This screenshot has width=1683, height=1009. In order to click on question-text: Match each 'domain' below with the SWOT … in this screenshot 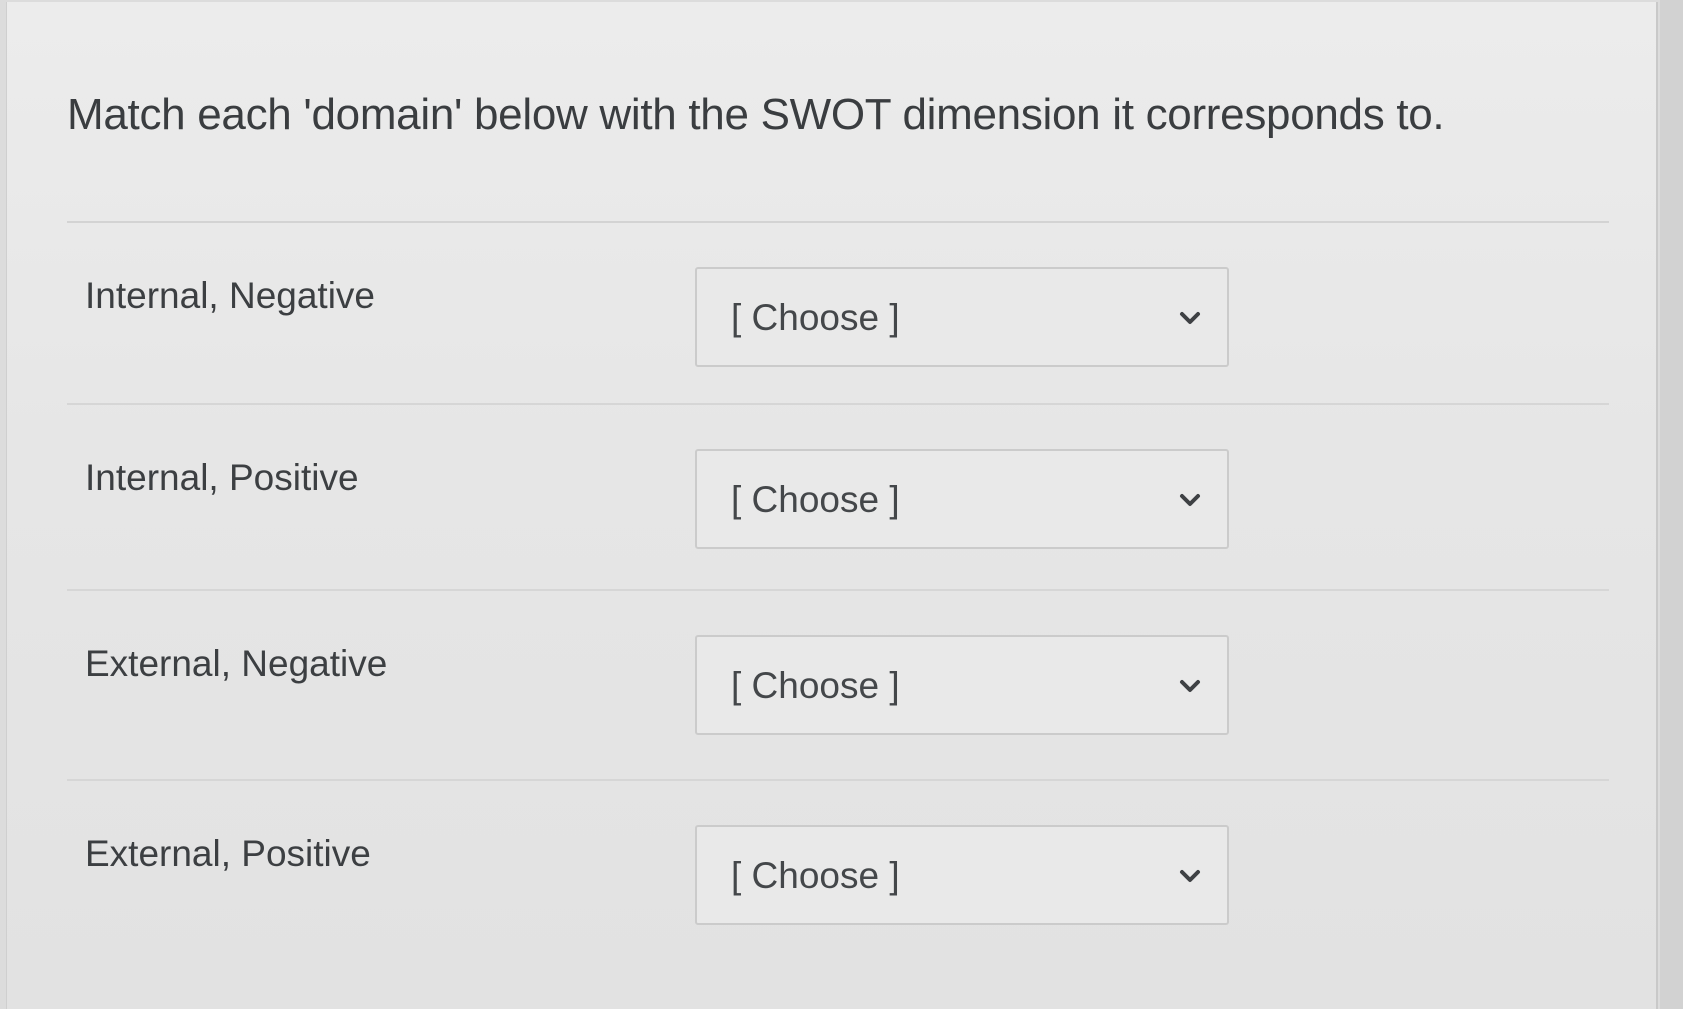, I will do `click(756, 114)`.